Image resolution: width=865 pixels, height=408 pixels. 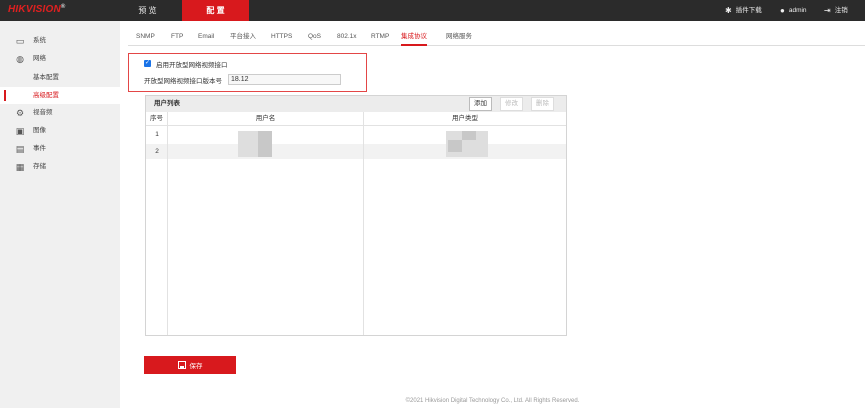 I want to click on tab-rtmp: RTMP, so click(x=380, y=37).